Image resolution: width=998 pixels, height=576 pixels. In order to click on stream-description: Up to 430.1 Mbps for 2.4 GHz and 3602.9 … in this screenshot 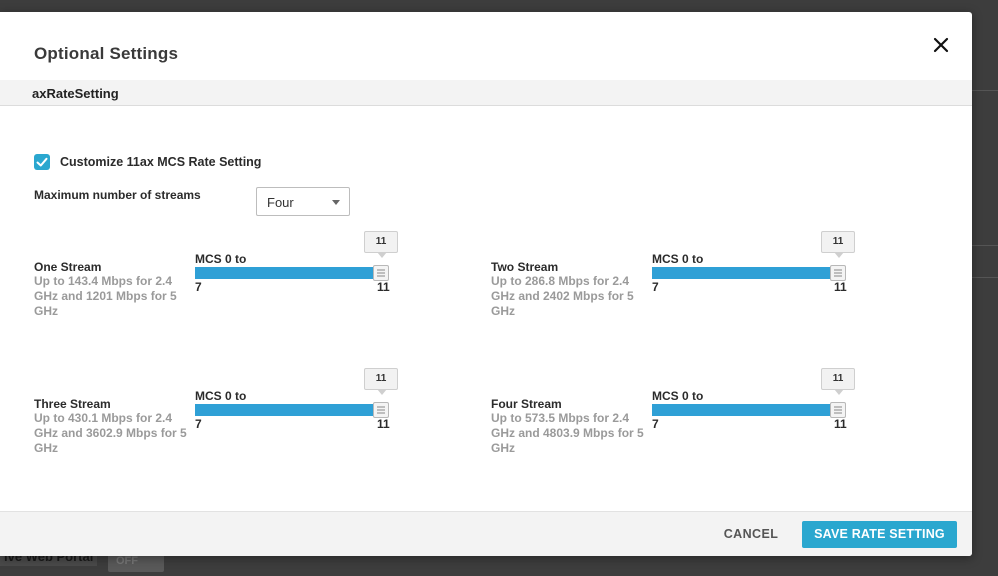, I will do `click(110, 433)`.